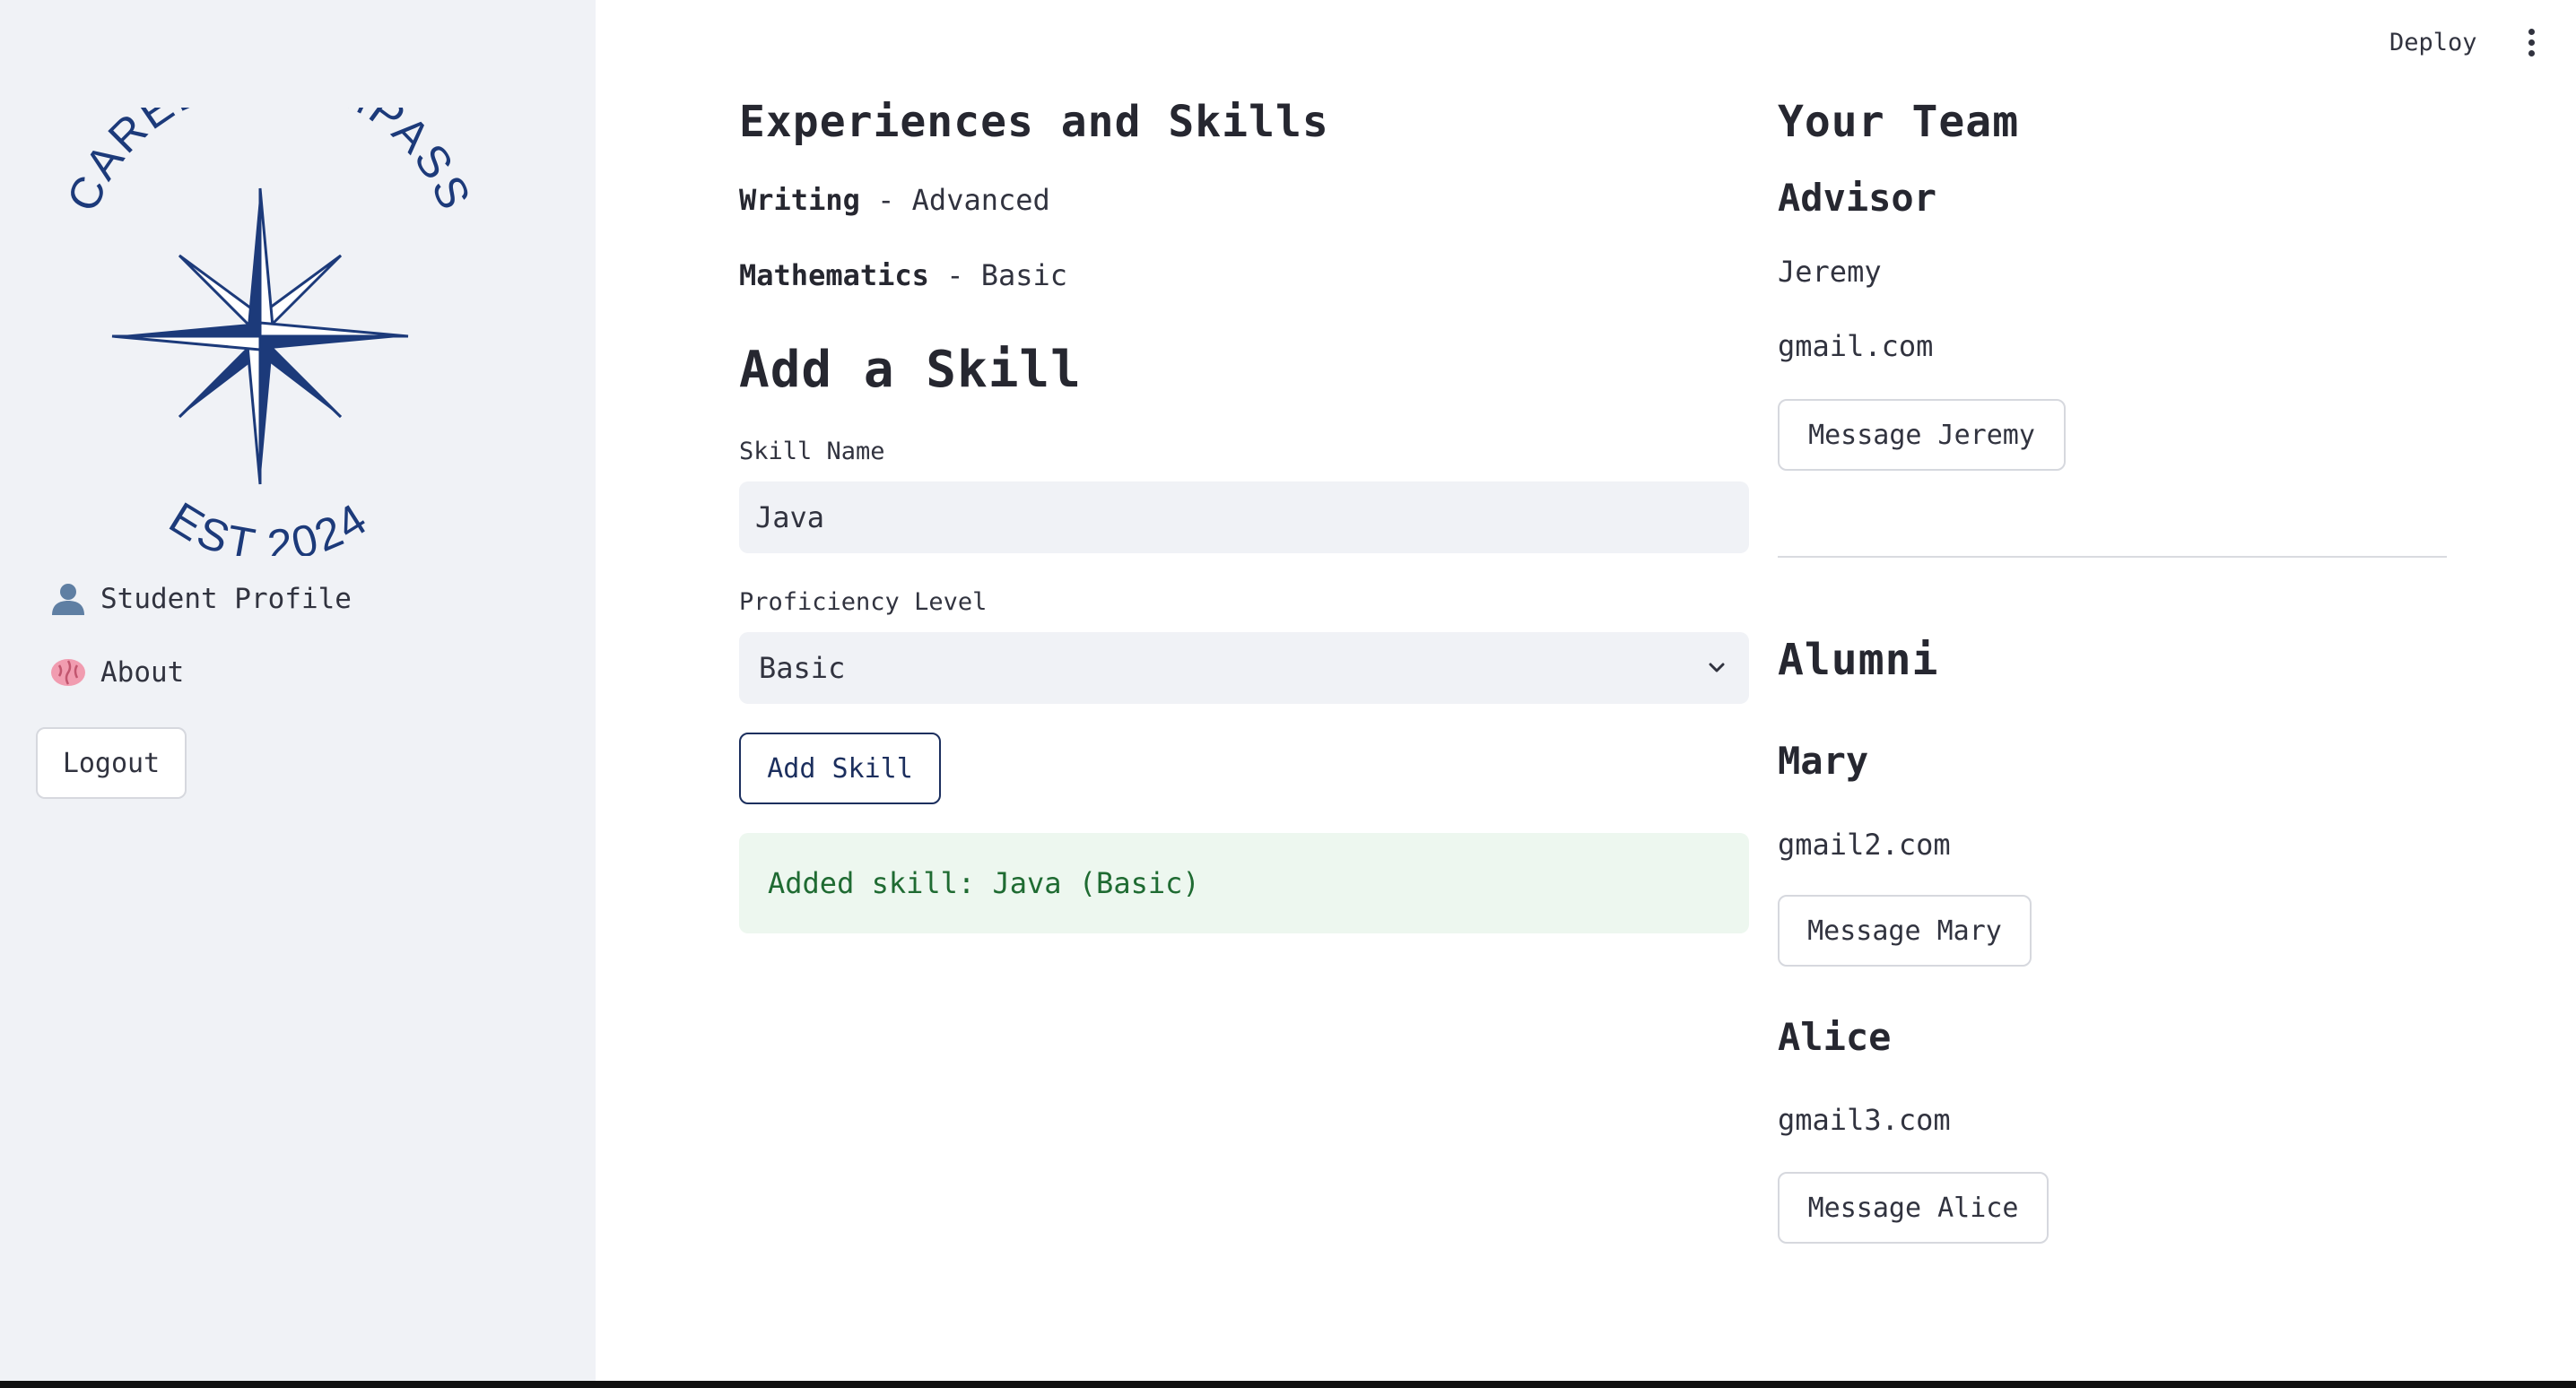  I want to click on skill-item: Writing - Advanced, so click(894, 200).